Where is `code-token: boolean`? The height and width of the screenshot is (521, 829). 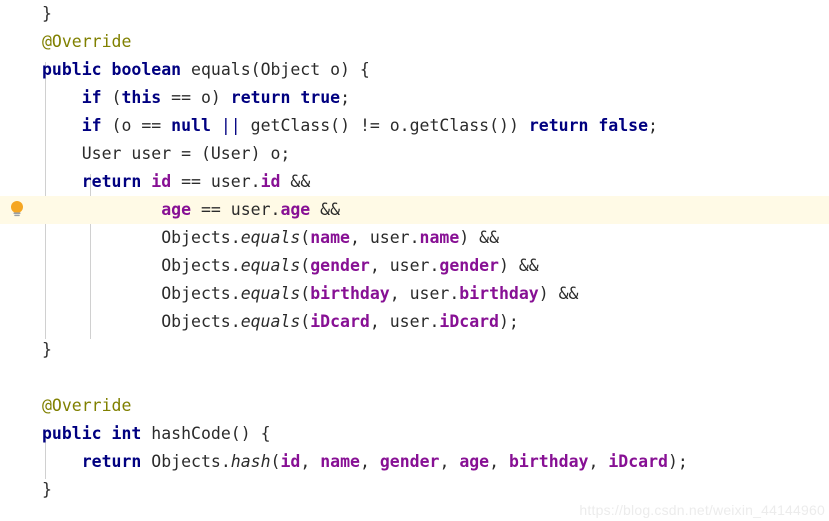
code-token: boolean is located at coordinates (146, 69).